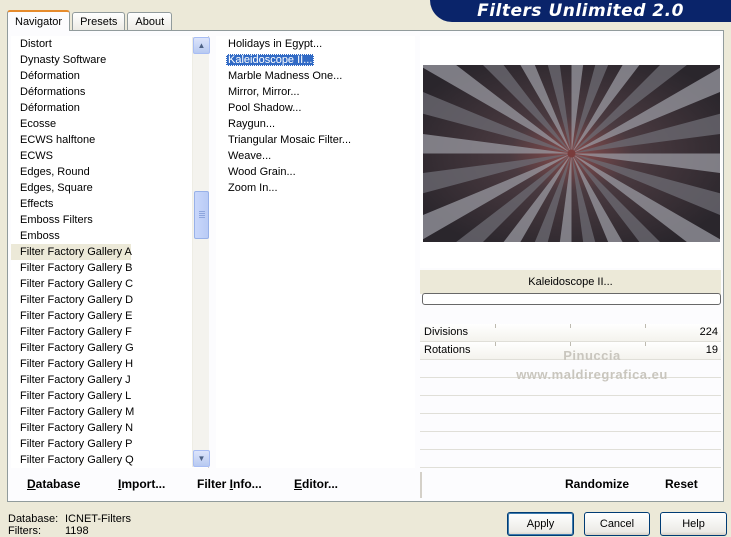  Describe the element at coordinates (39, 20) in the screenshot. I see `tab-navigator: Navigator` at that location.